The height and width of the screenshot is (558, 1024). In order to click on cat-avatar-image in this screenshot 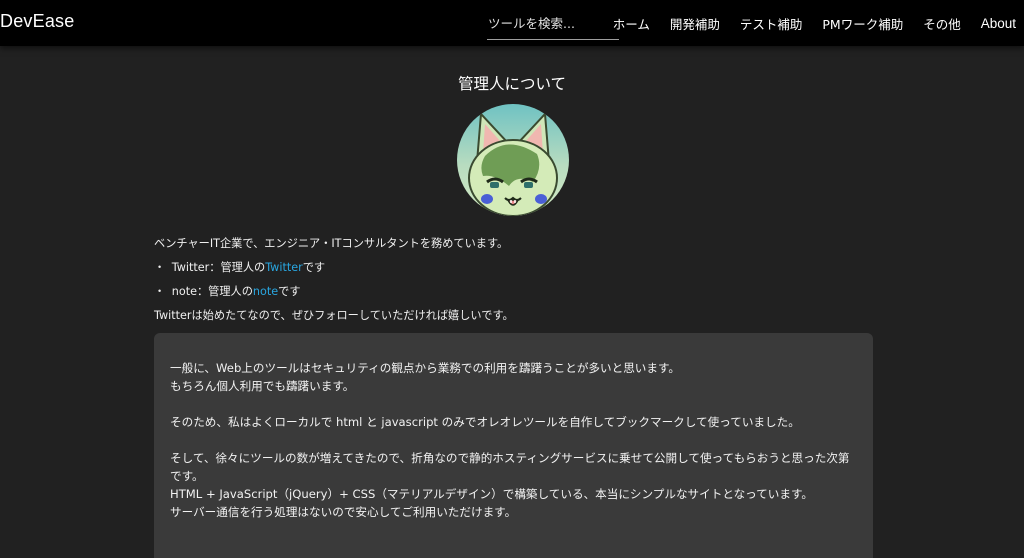, I will do `click(513, 160)`.